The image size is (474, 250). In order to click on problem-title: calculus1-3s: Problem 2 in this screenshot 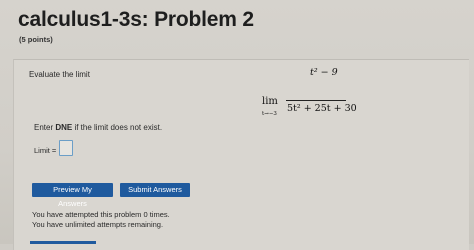, I will do `click(136, 19)`.